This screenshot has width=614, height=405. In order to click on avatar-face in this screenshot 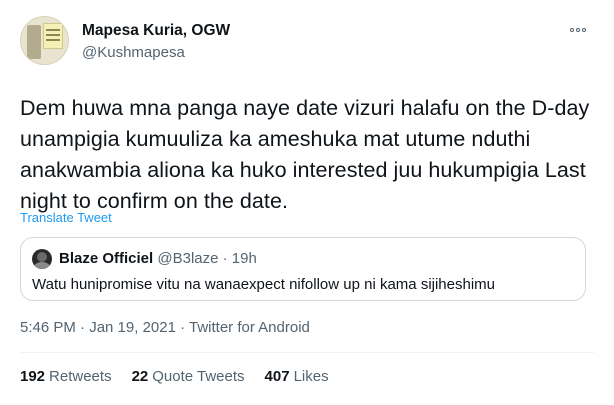, I will do `click(42, 257)`.